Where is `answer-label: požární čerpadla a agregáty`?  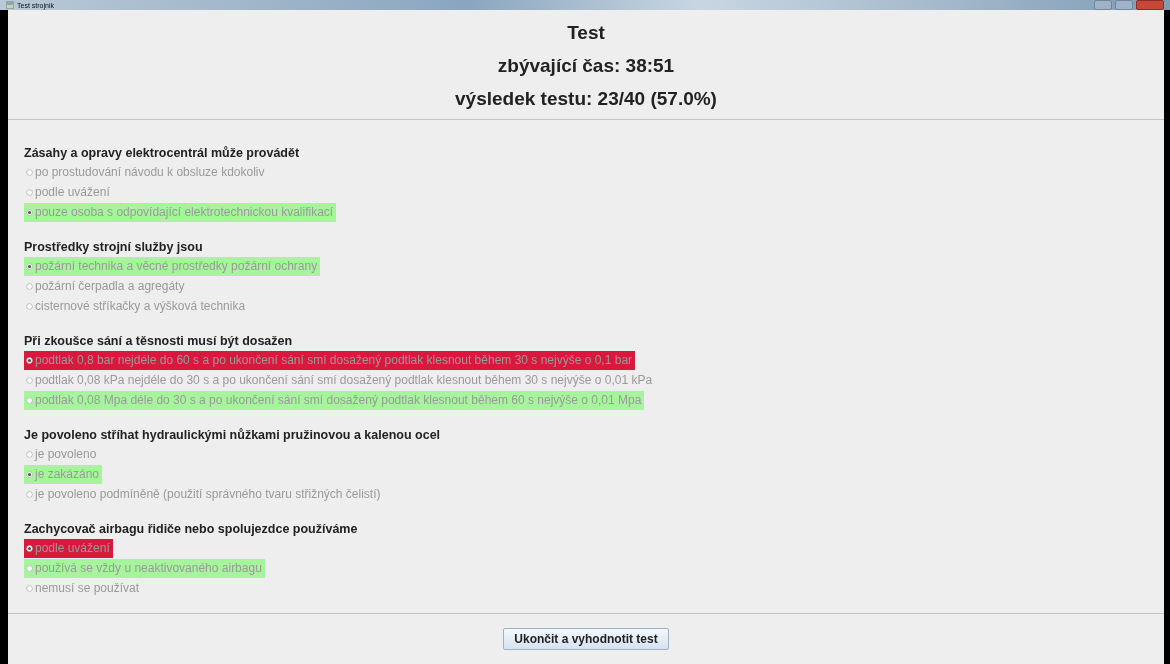 answer-label: požární čerpadla a agregáty is located at coordinates (110, 286).